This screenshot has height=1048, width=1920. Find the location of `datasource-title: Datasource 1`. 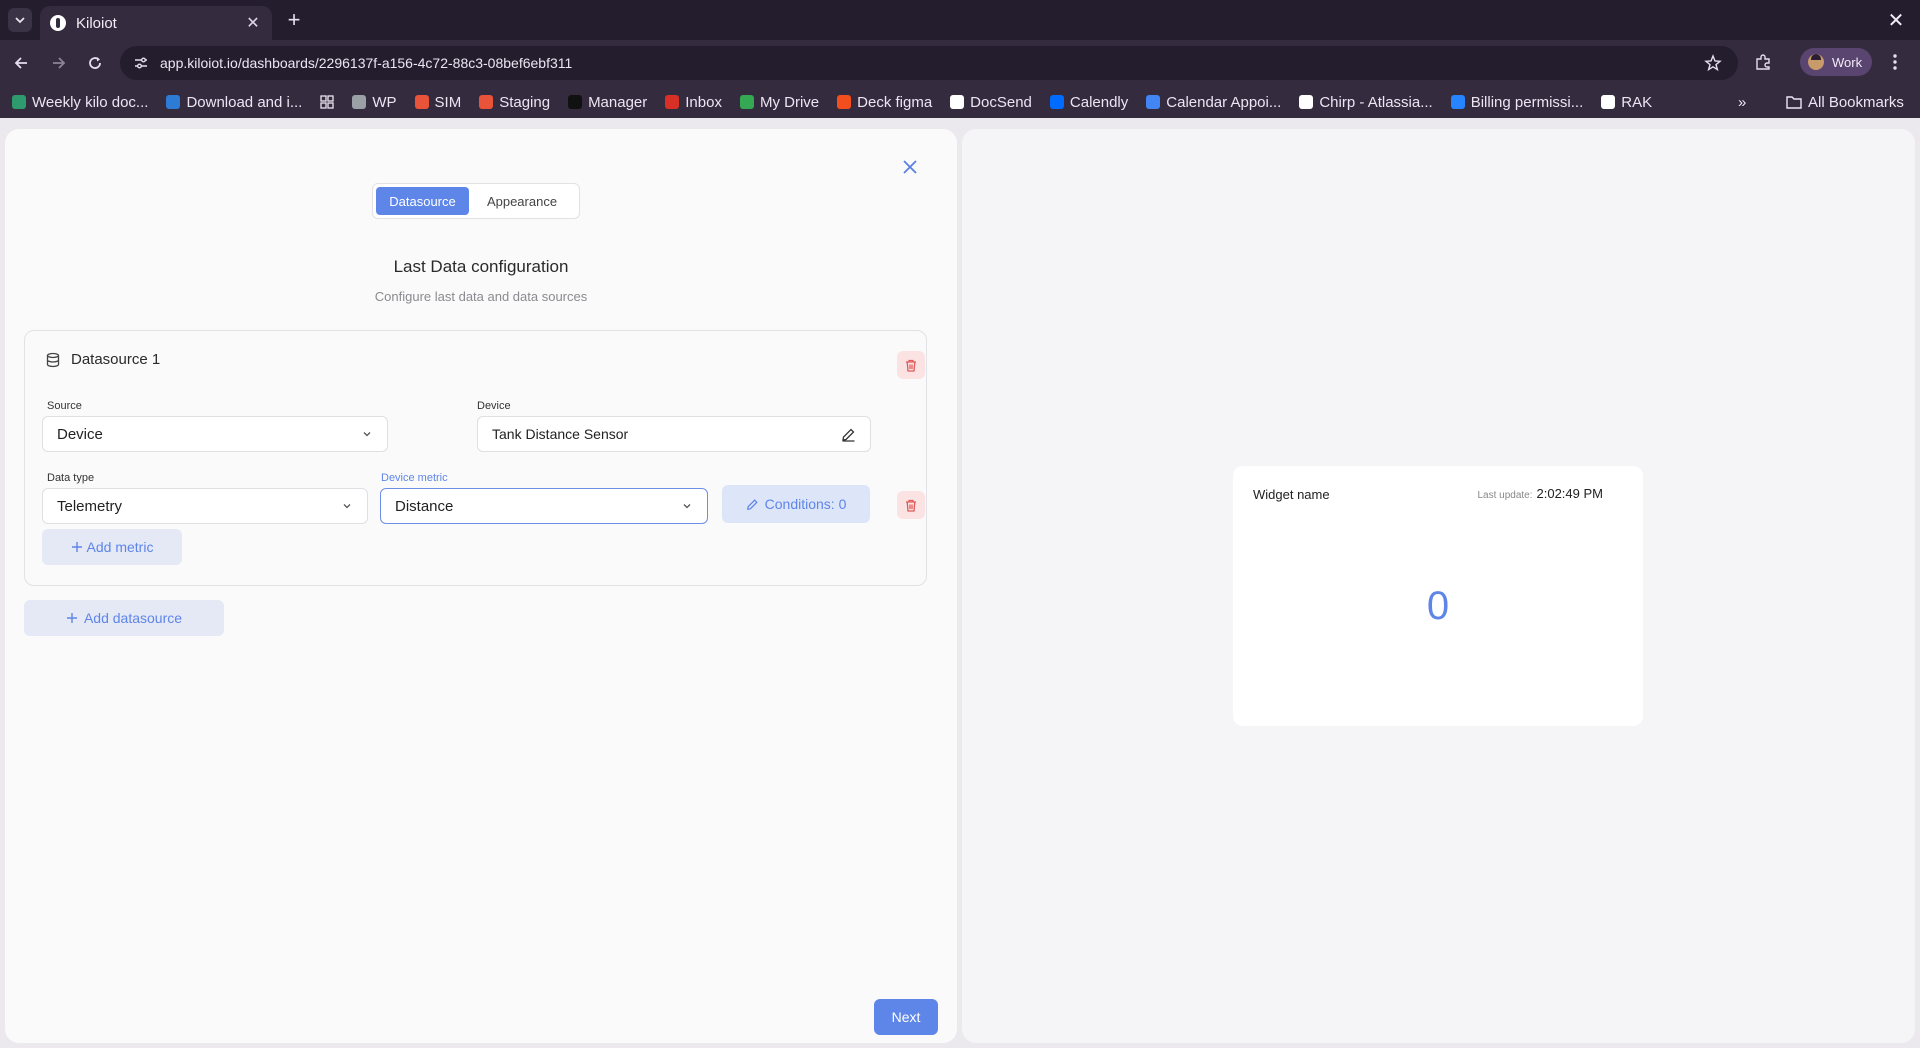

datasource-title: Datasource 1 is located at coordinates (116, 359).